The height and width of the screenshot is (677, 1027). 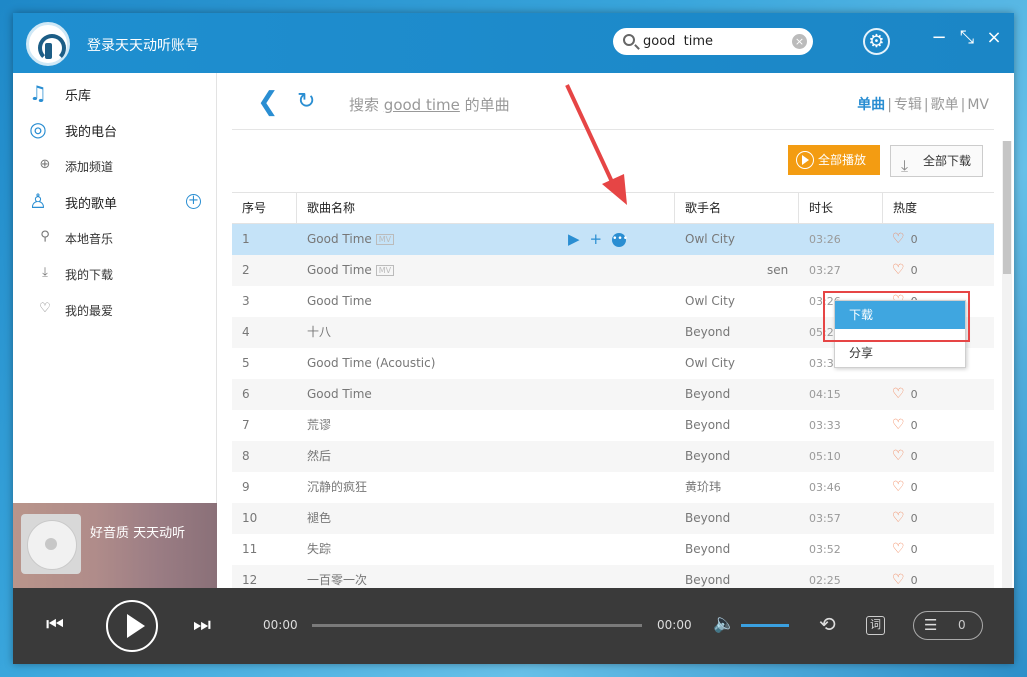 What do you see at coordinates (938, 208) in the screenshot?
I see `column-hot: 热度` at bounding box center [938, 208].